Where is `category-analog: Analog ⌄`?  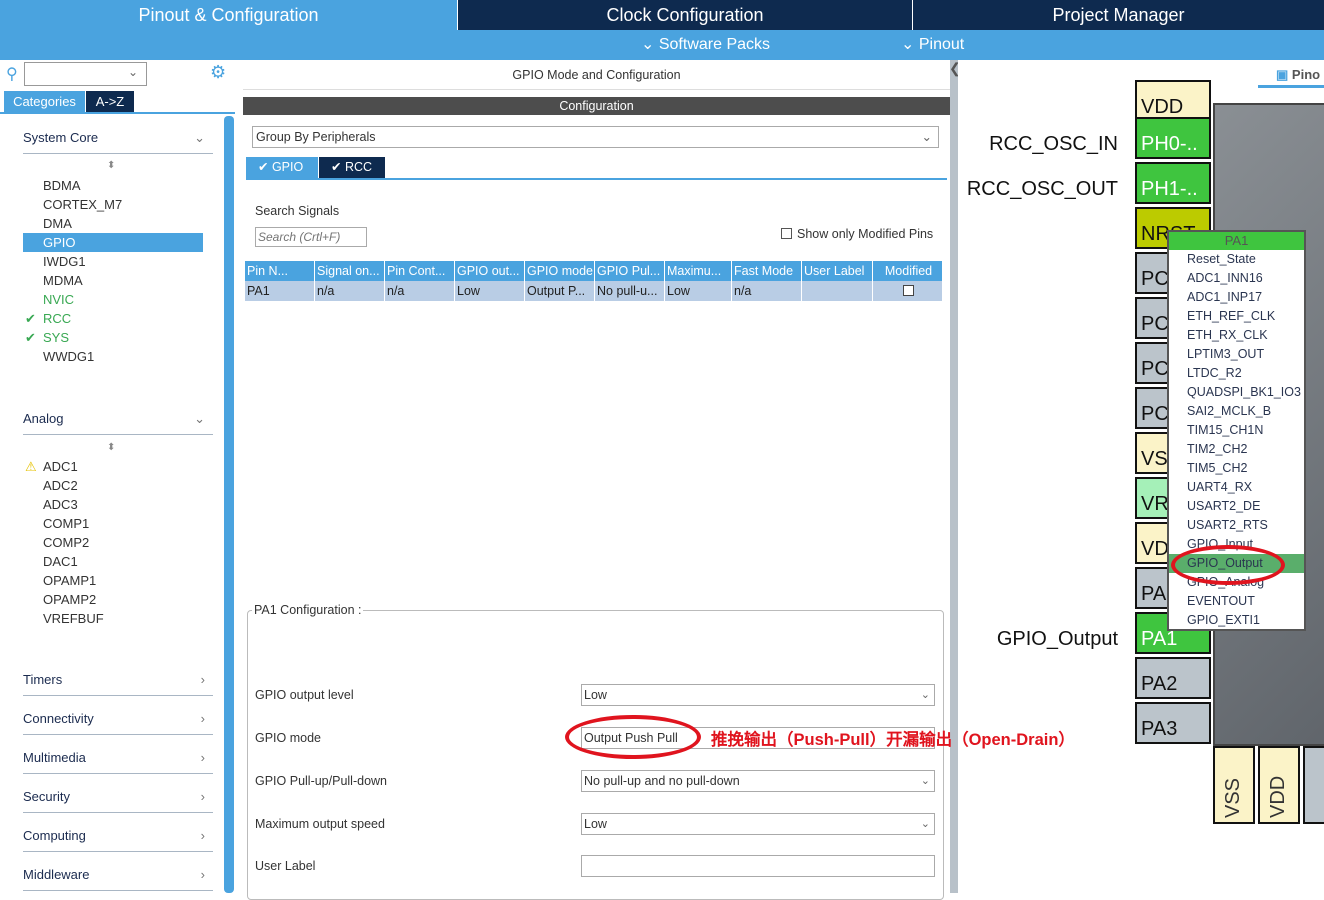
category-analog: Analog ⌄ is located at coordinates (118, 423).